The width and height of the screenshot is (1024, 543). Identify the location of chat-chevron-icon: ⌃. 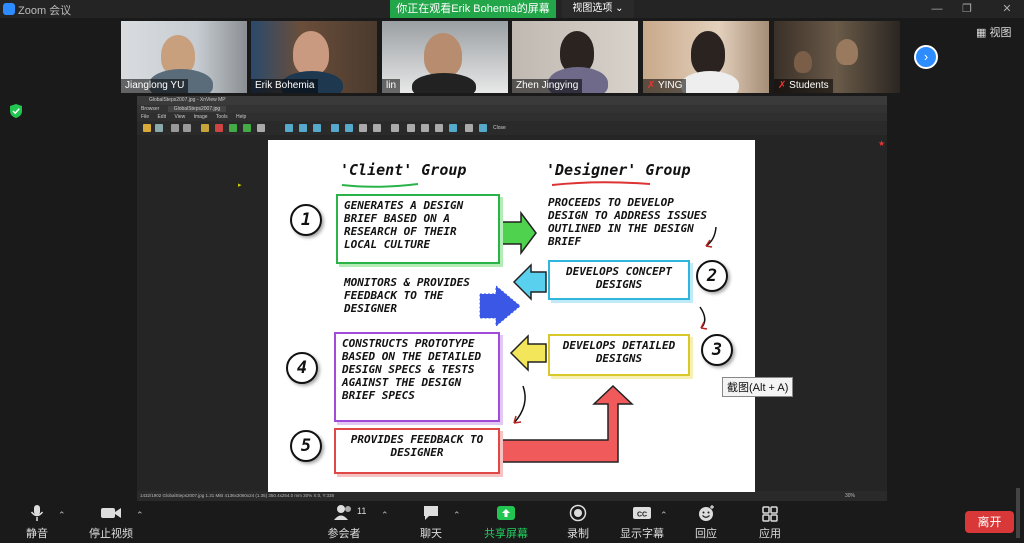
(457, 515).